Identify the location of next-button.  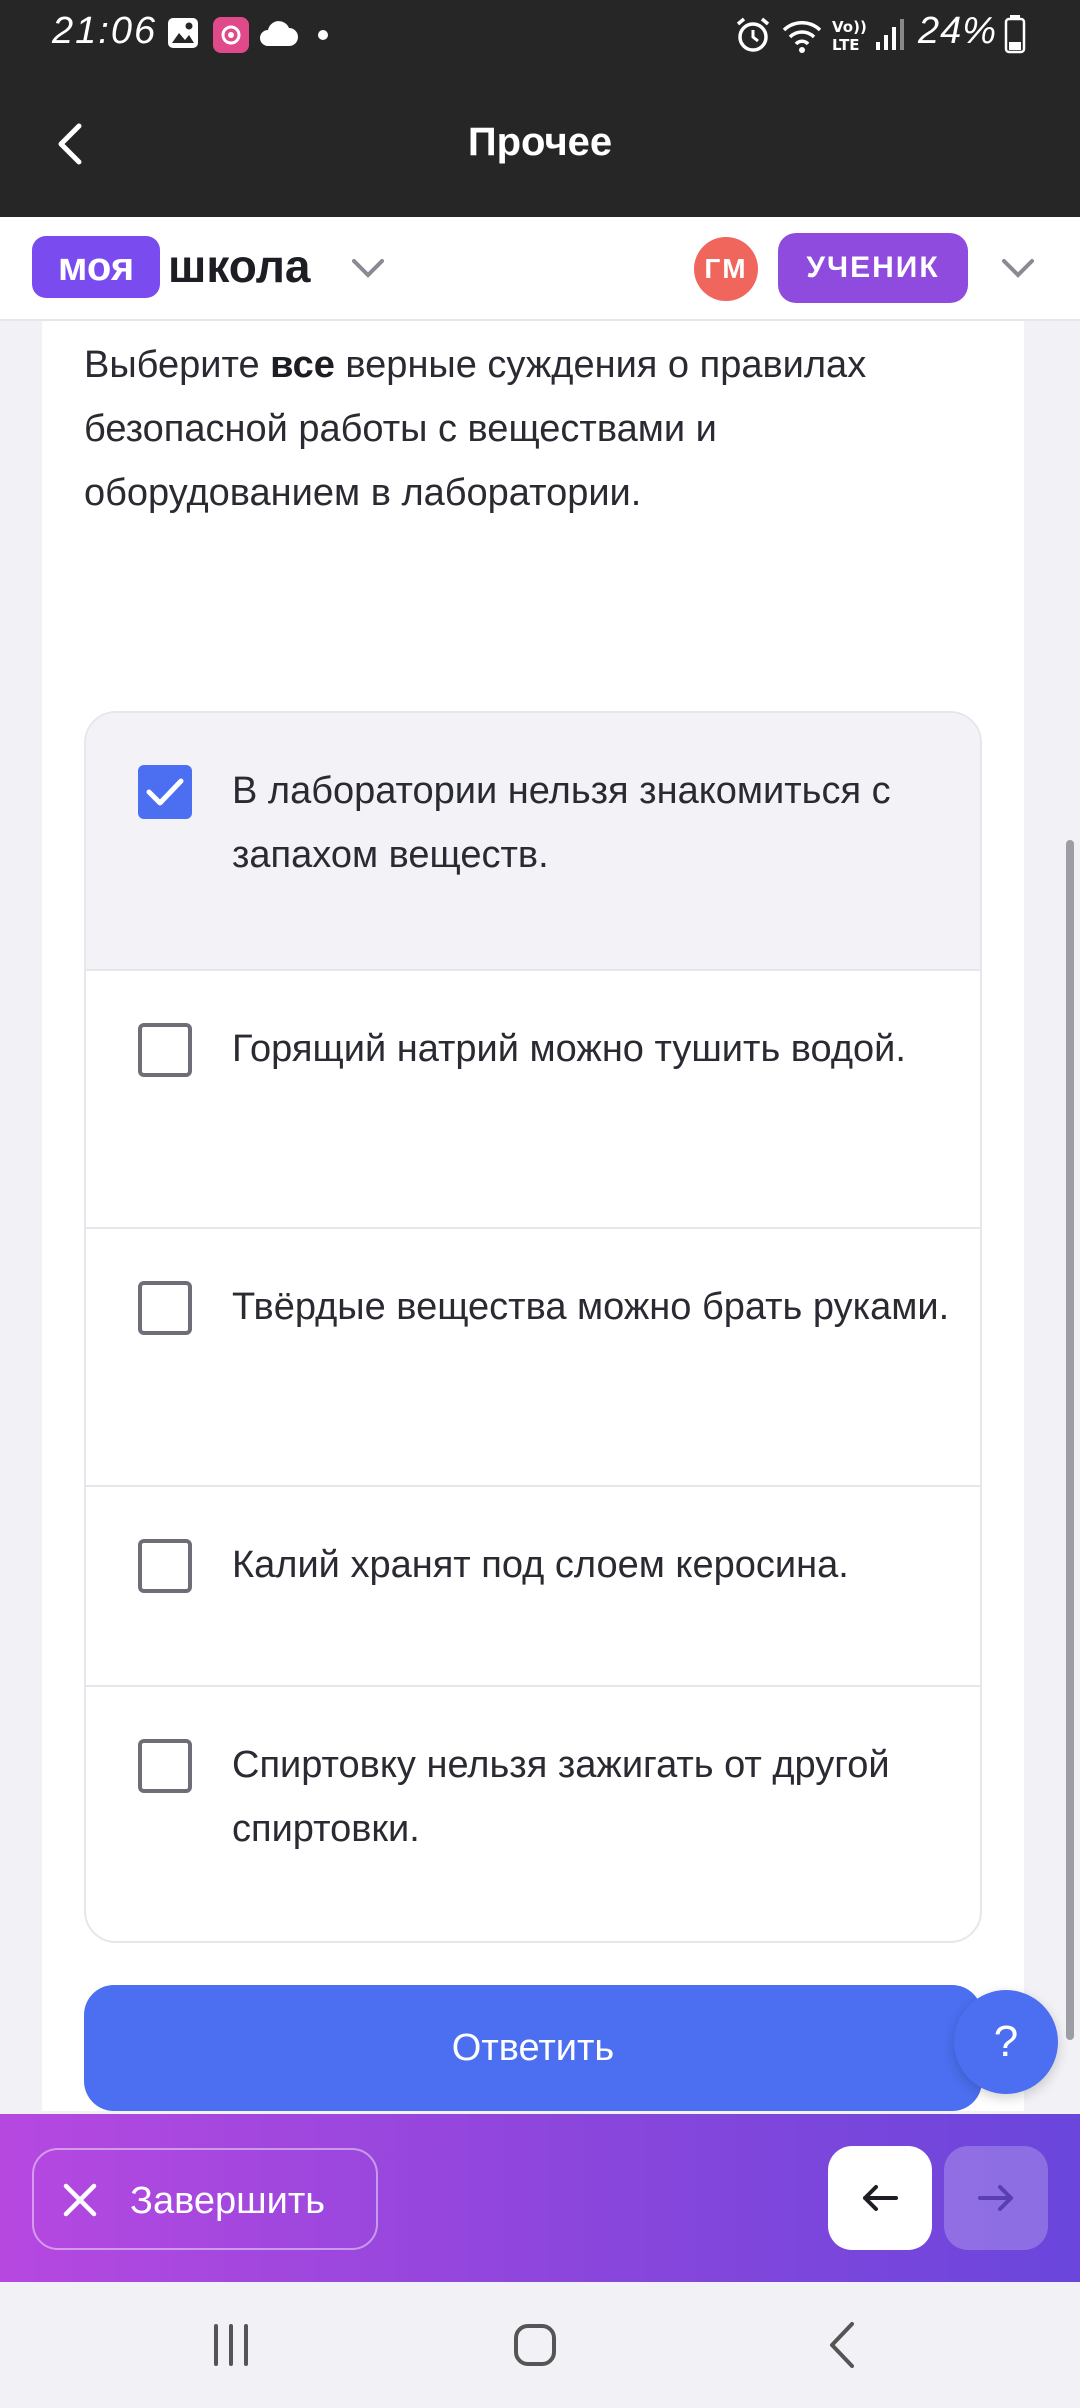
(996, 2198).